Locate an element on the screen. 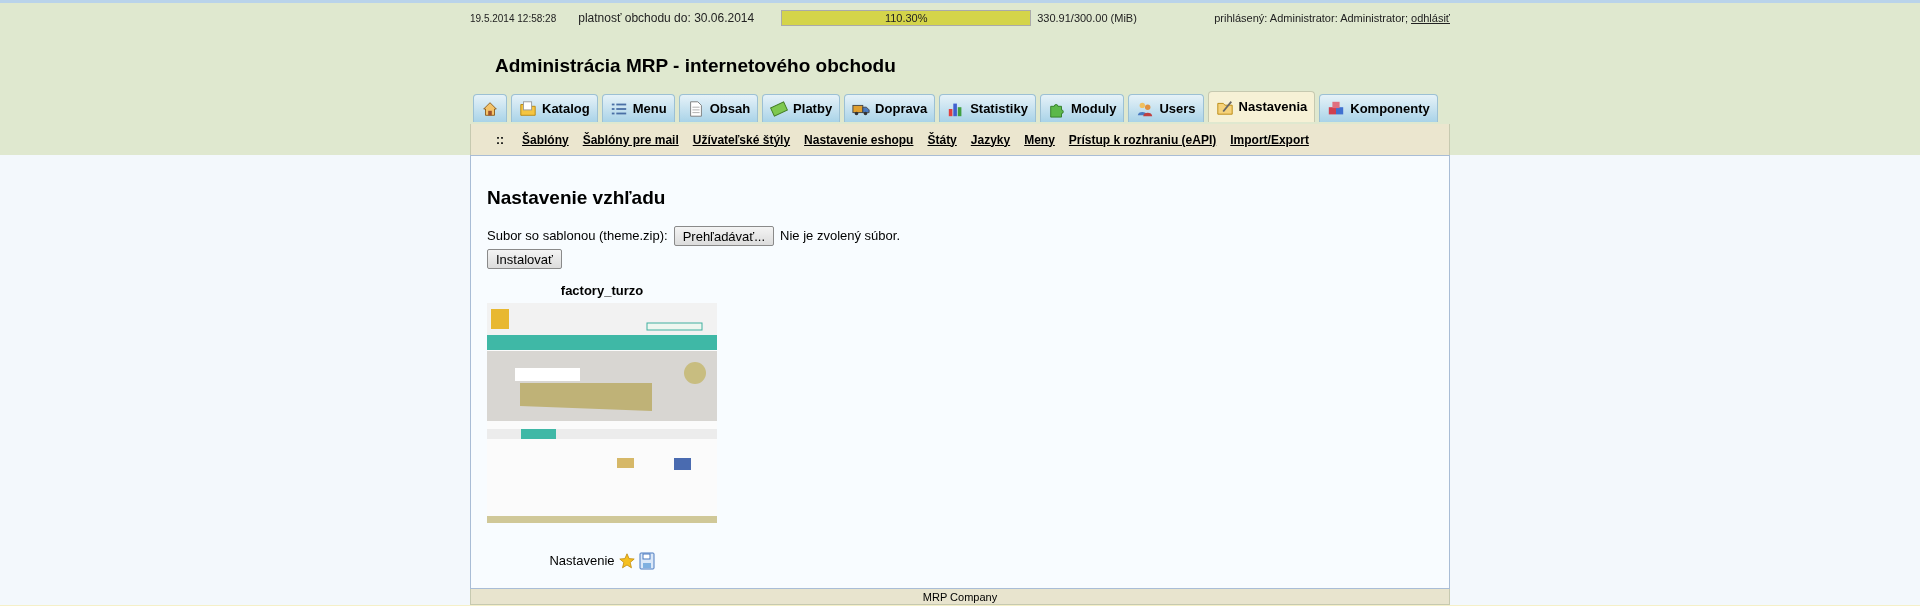 This screenshot has height=606, width=1920. house-icon is located at coordinates (490, 108).